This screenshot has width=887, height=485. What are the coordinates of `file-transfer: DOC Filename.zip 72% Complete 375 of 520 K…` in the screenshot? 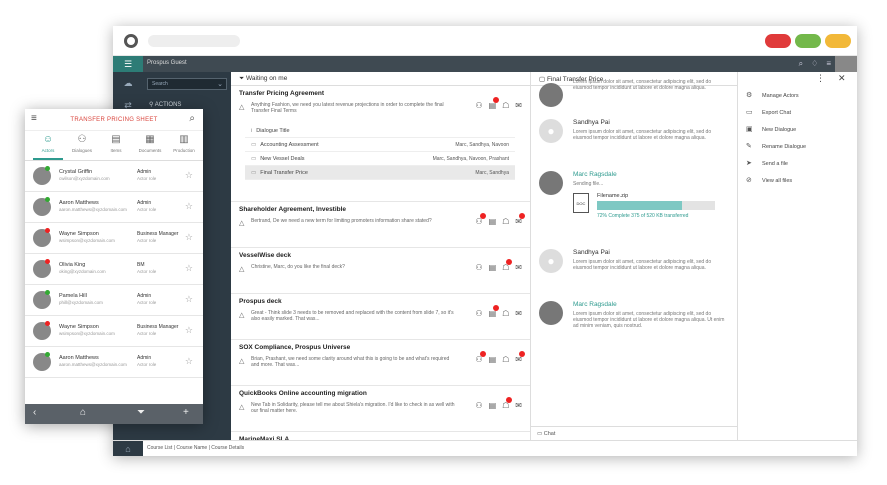 It's located at (652, 208).